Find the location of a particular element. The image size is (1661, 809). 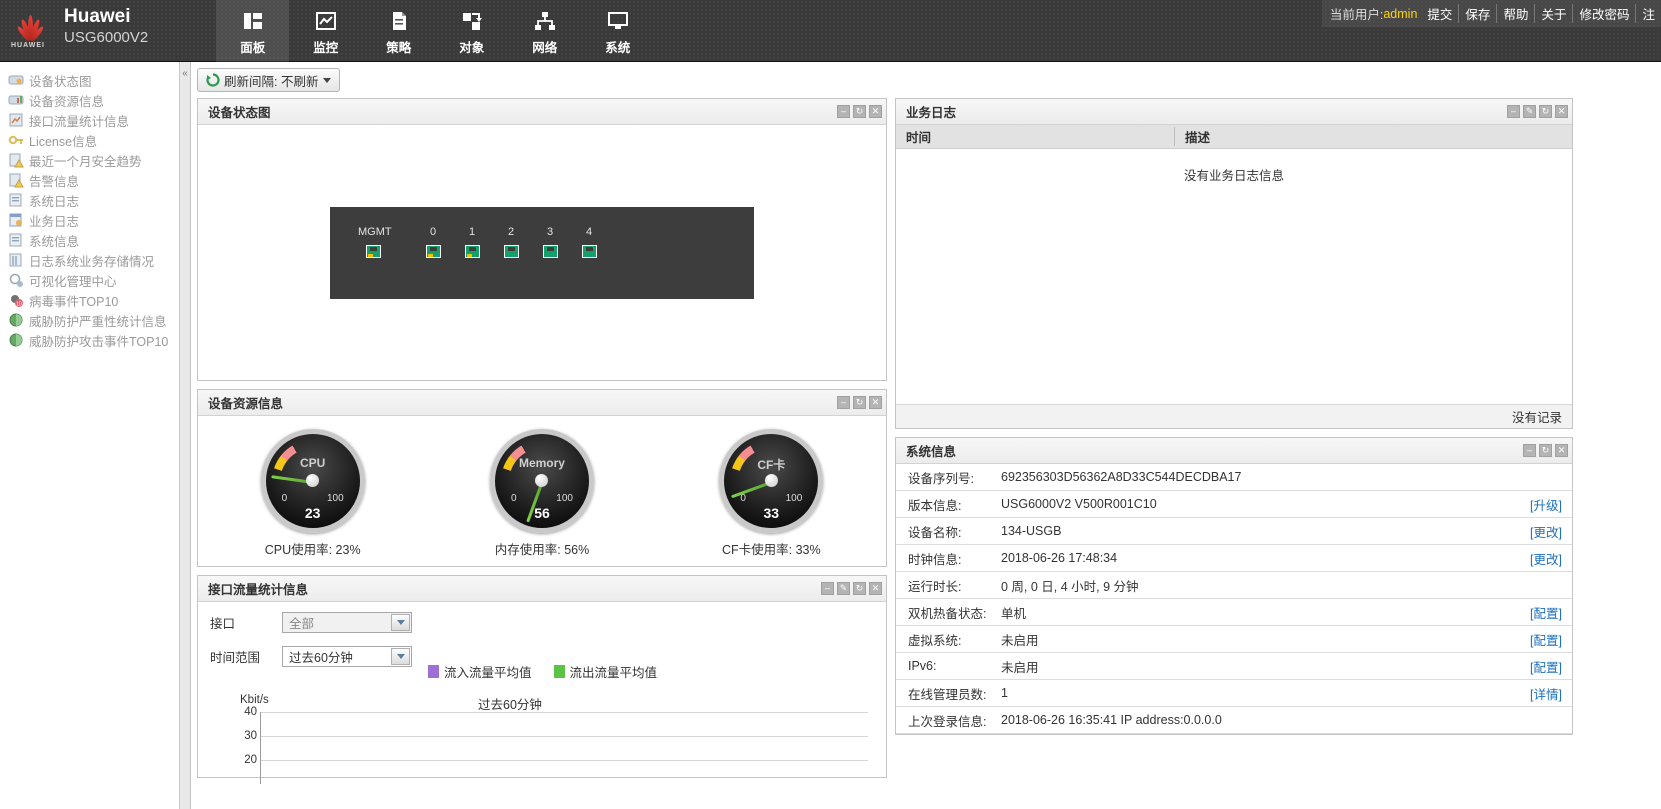

upgrade-link: [升级] is located at coordinates (1546, 504).